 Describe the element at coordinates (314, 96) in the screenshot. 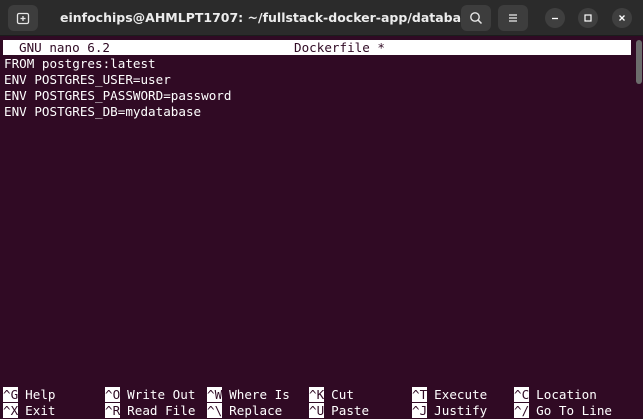

I see `code-line: ENV POSTGRES_PASSWORD=password` at that location.